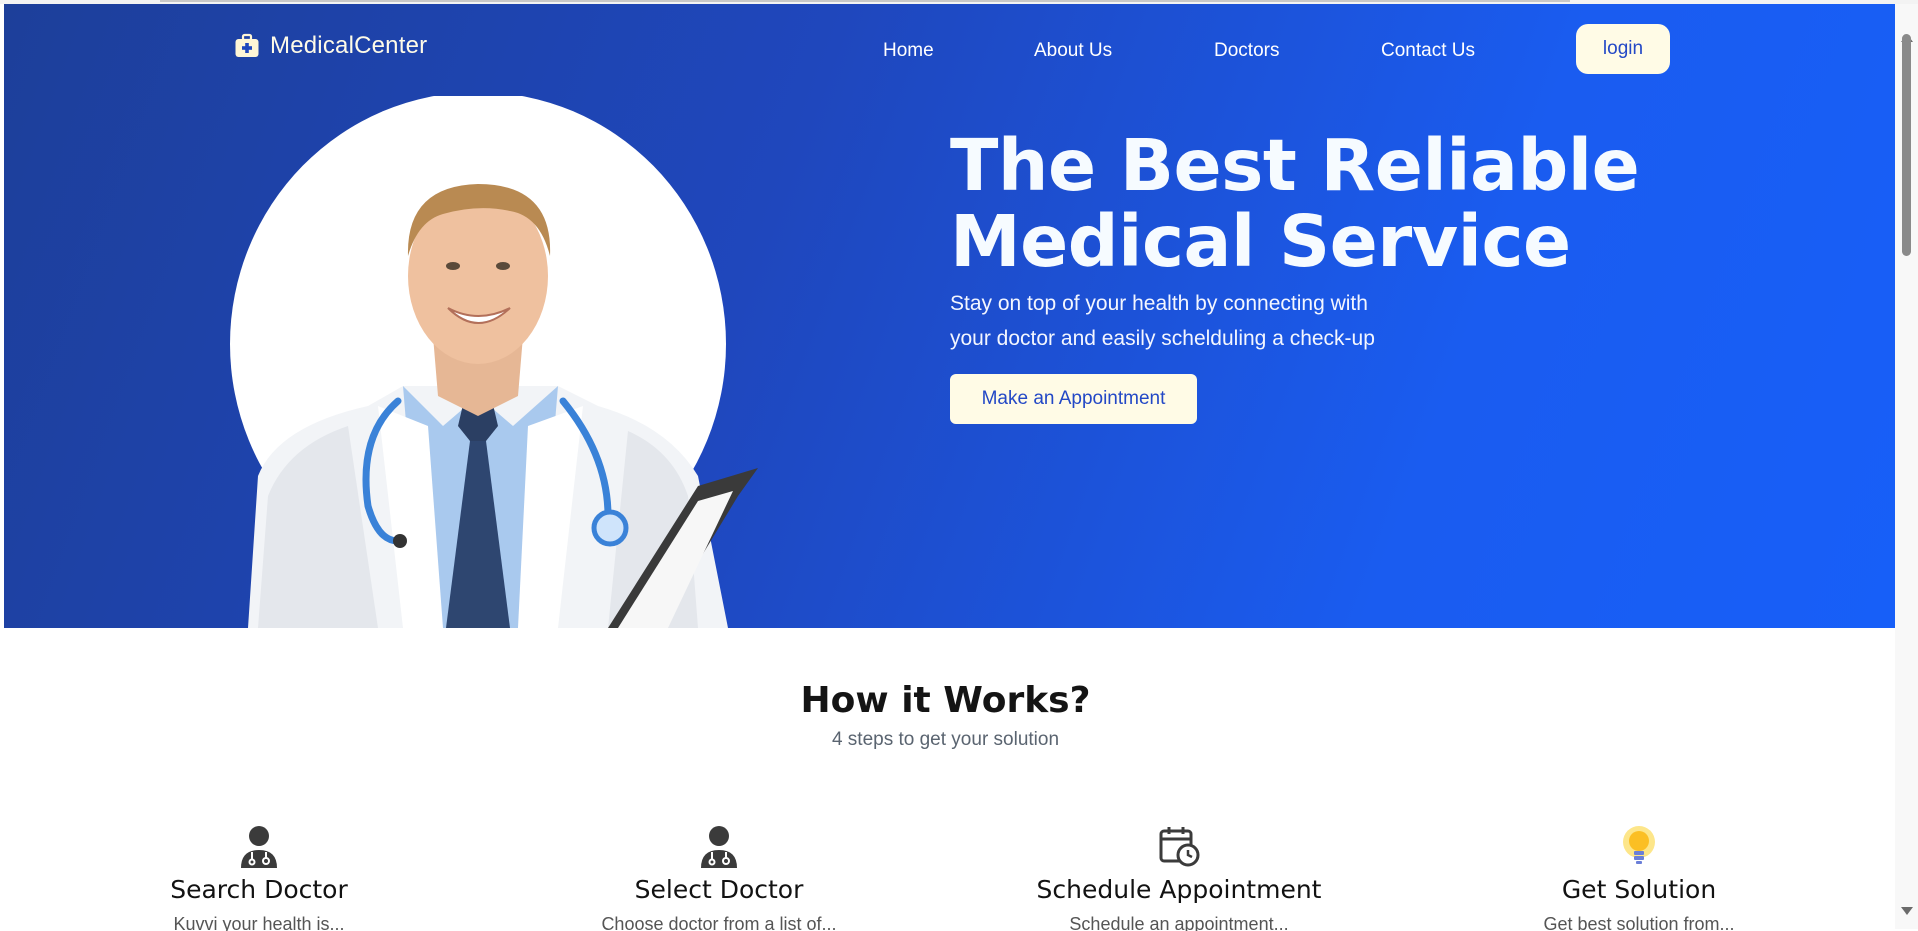 The width and height of the screenshot is (1918, 931). Describe the element at coordinates (908, 51) in the screenshot. I see `nav-home-link: Home` at that location.